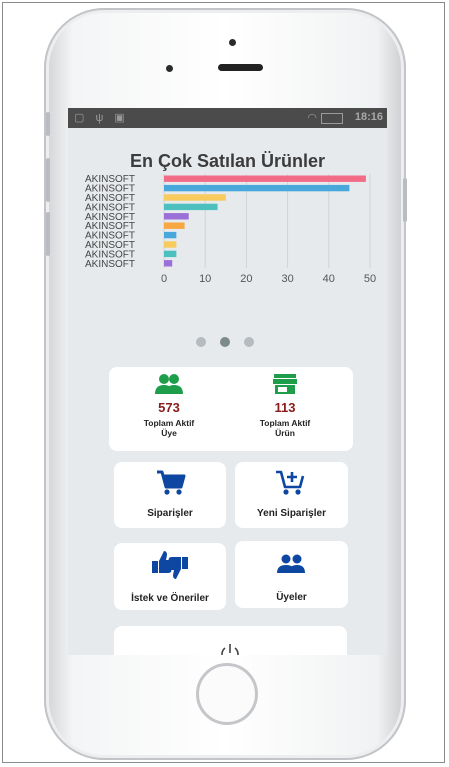 The image size is (449, 767). I want to click on store-icon, so click(285, 384).